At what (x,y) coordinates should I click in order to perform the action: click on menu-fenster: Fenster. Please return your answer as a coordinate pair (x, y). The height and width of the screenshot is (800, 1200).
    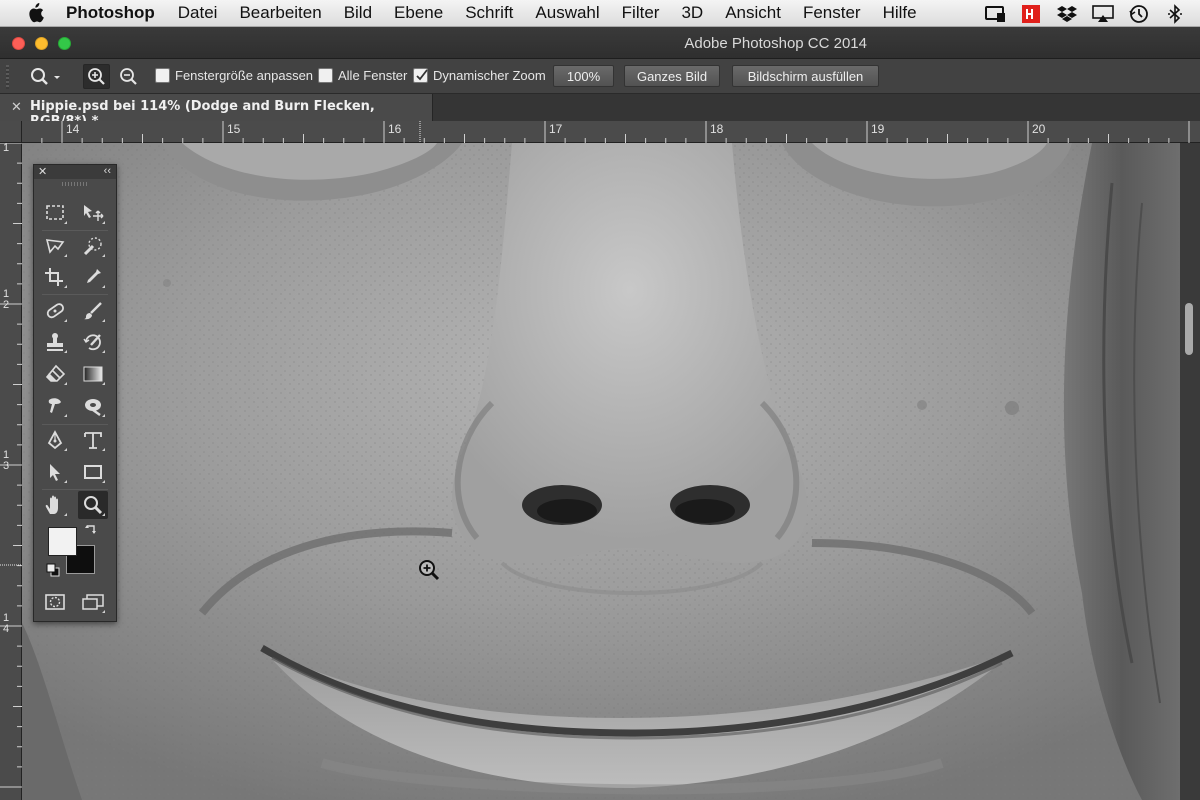
    Looking at the image, I should click on (832, 13).